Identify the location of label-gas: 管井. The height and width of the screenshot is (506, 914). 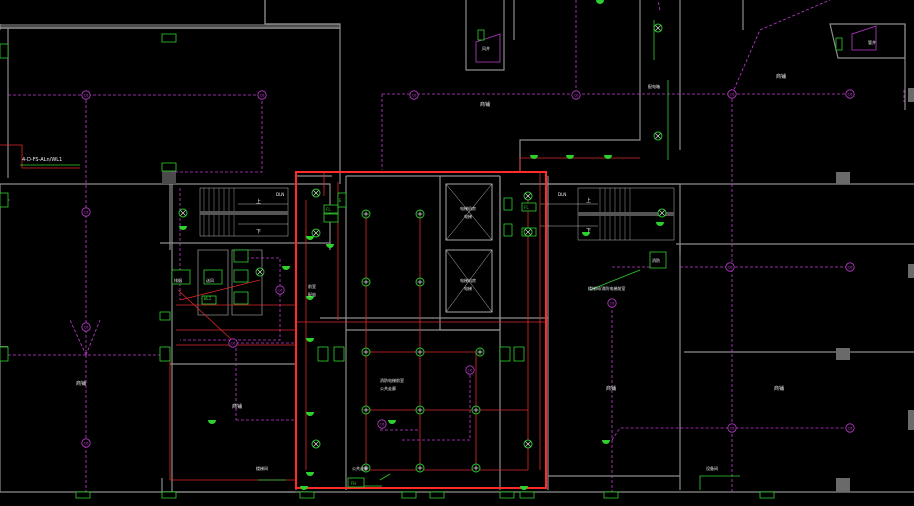
(872, 42).